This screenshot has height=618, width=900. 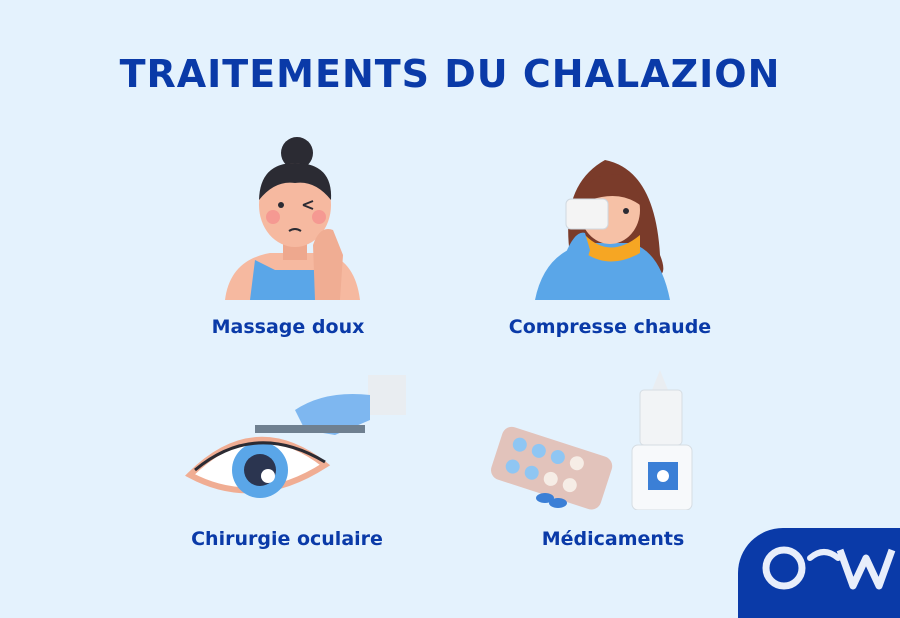 What do you see at coordinates (602, 230) in the screenshot?
I see `woman-warm-compress-icon` at bounding box center [602, 230].